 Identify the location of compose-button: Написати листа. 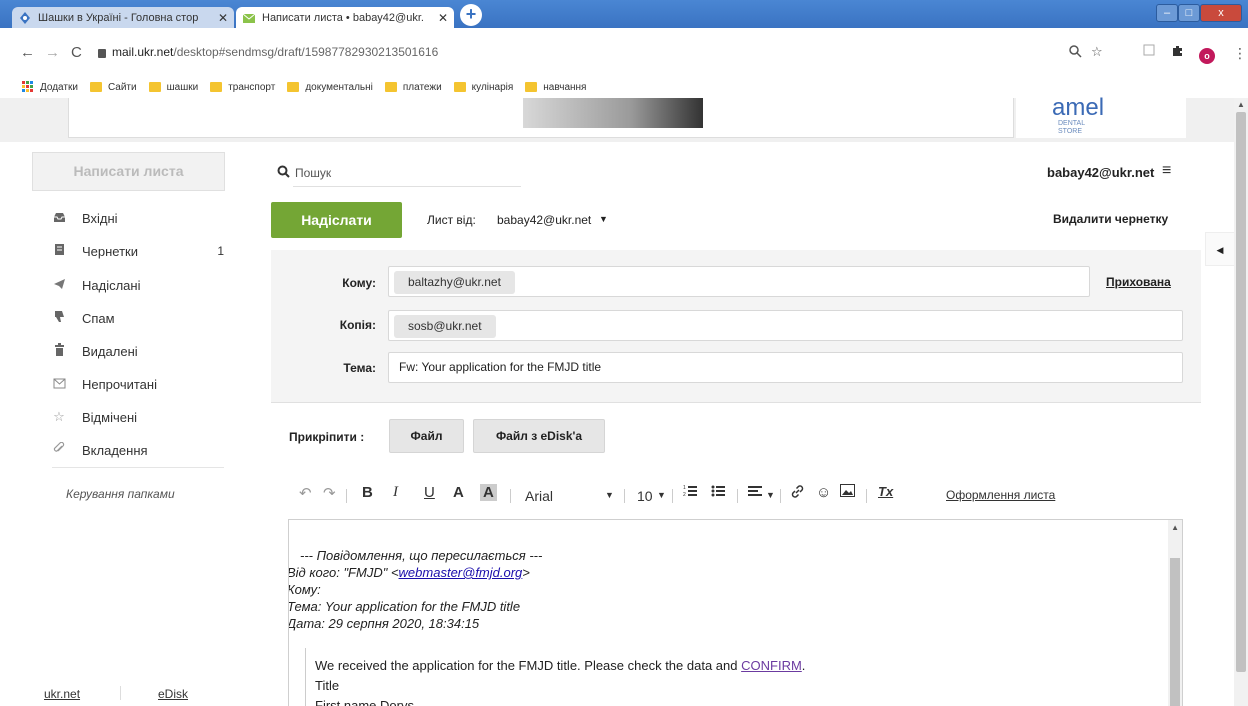
(128, 171).